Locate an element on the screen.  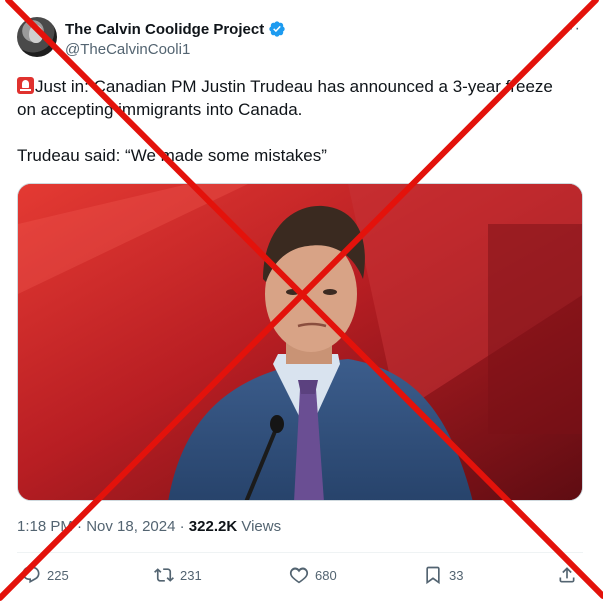
reply-icon is located at coordinates (31, 575).